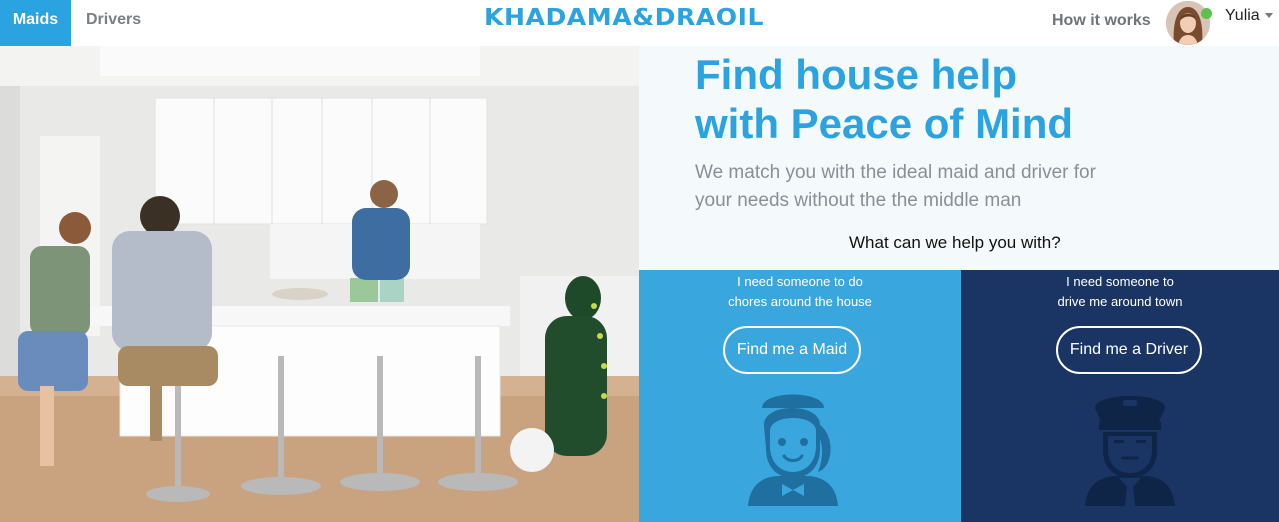 This screenshot has width=1279, height=522. Describe the element at coordinates (792, 350) in the screenshot. I see `find-maid-button: Find me a Maid` at that location.